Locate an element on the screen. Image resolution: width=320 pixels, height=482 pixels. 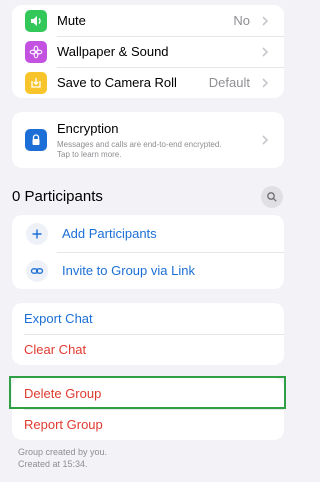
add-participants-label: Add Participants is located at coordinates (109, 233).